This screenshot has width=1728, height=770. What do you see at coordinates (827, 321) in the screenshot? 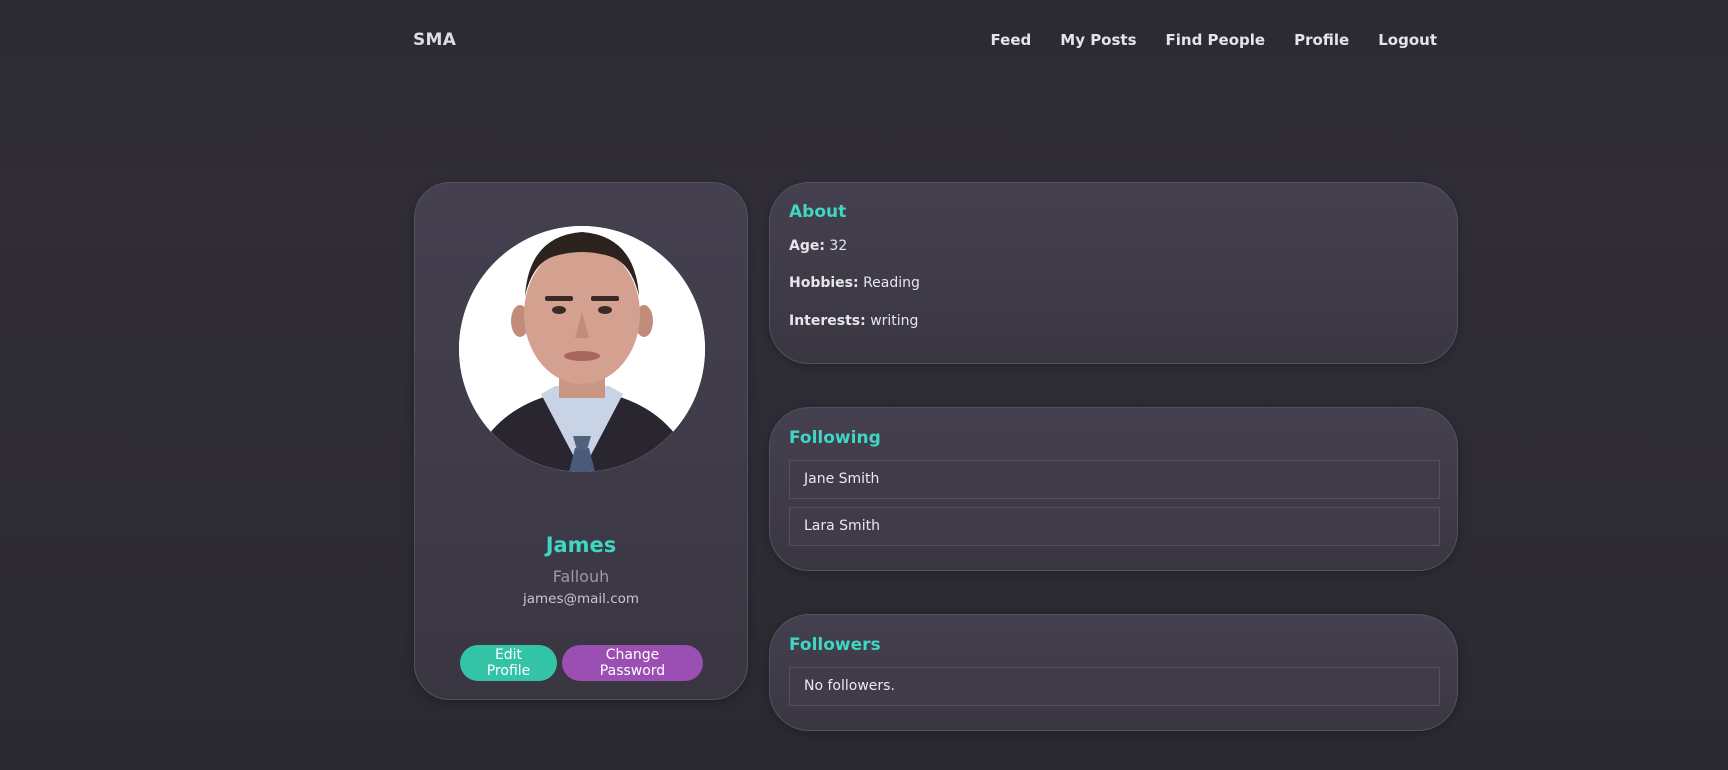
I see `interests-label: Interests:` at bounding box center [827, 321].